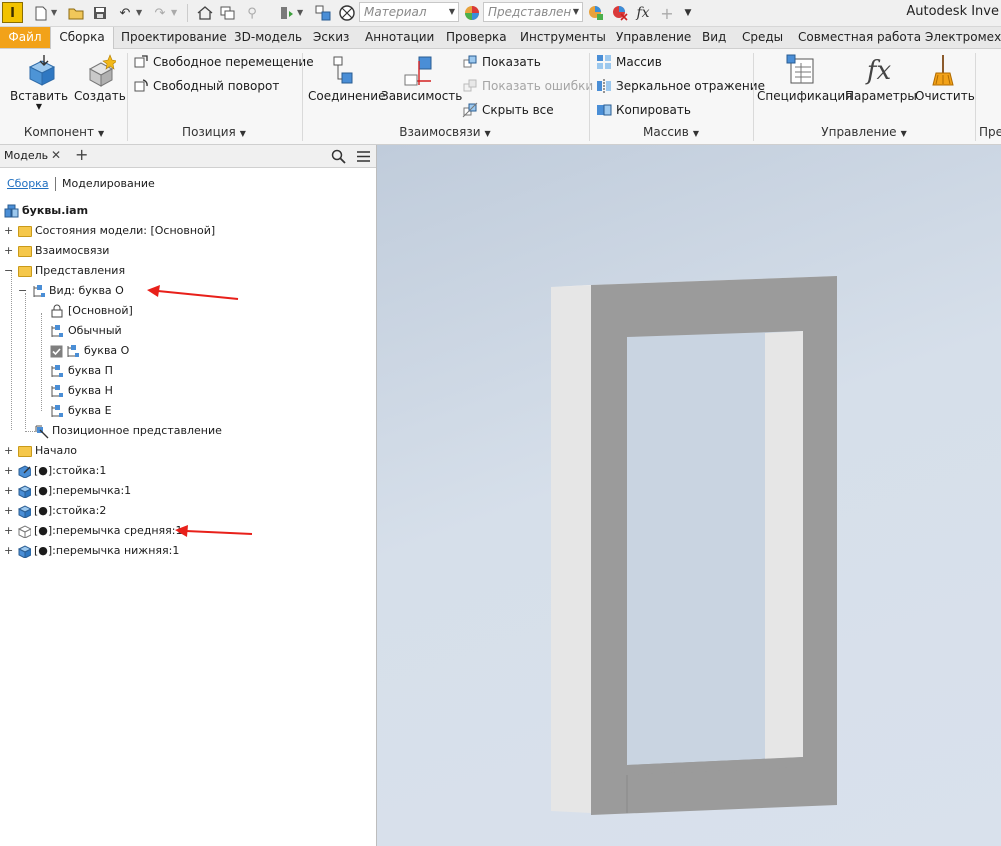 Image resolution: width=1001 pixels, height=846 pixels. What do you see at coordinates (205, 13) in the screenshot?
I see `home-icon` at bounding box center [205, 13].